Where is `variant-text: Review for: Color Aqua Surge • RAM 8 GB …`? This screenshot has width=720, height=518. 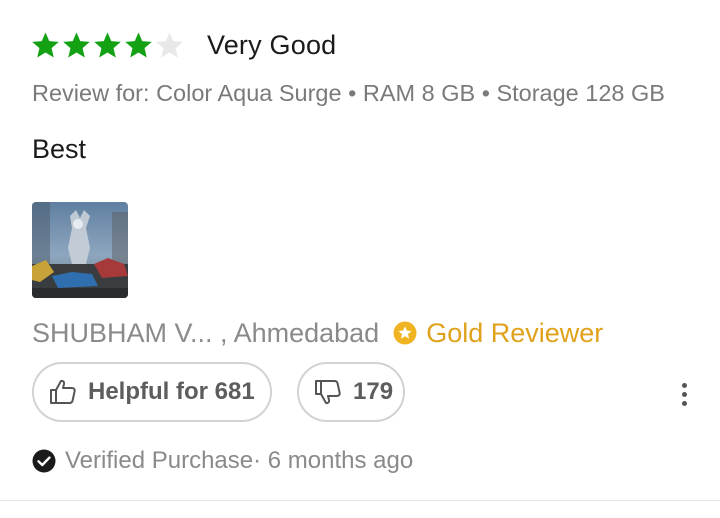 variant-text: Review for: Color Aqua Surge • RAM 8 GB … is located at coordinates (348, 93).